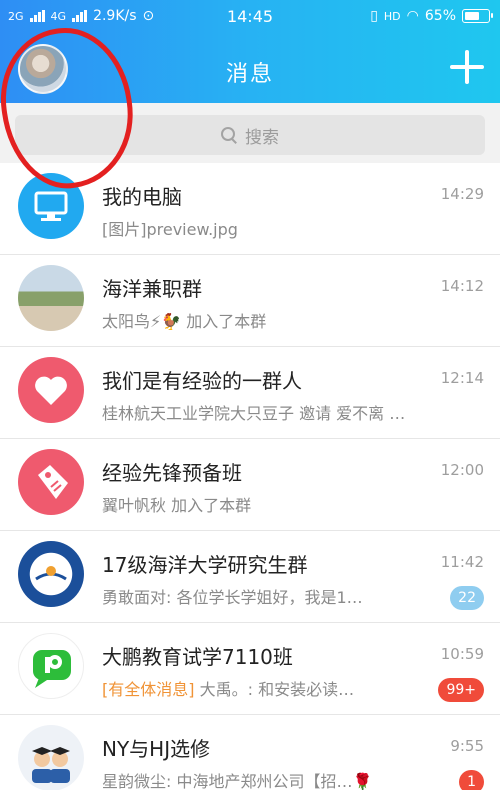 The image size is (500, 790). I want to click on heart-avatar-icon, so click(51, 390).